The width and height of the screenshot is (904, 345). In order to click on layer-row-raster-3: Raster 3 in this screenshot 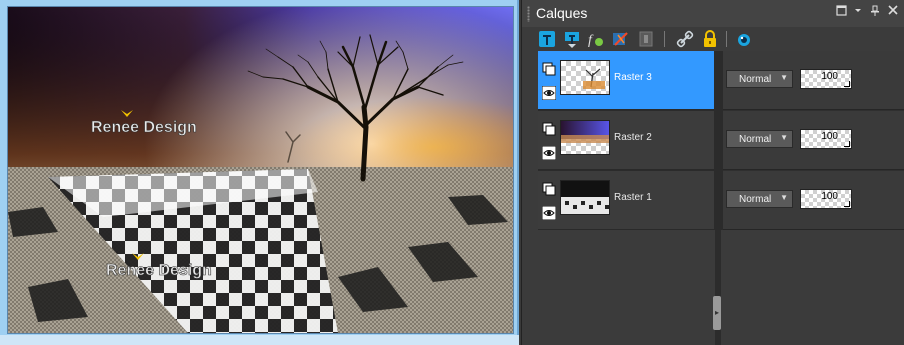, I will do `click(626, 80)`.